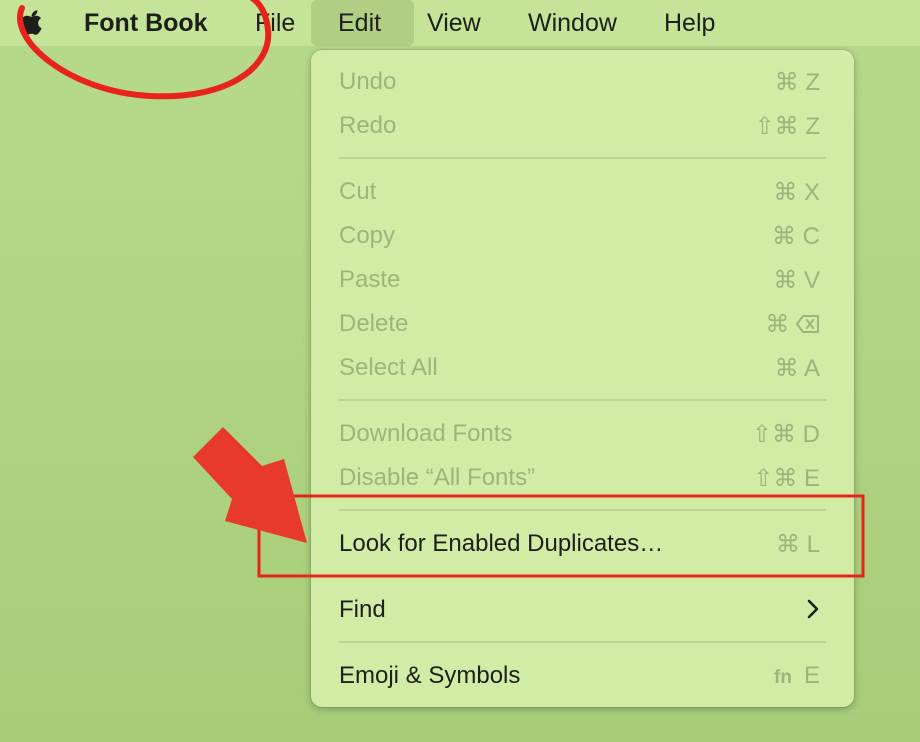  I want to click on fn-key-label: fn, so click(783, 677).